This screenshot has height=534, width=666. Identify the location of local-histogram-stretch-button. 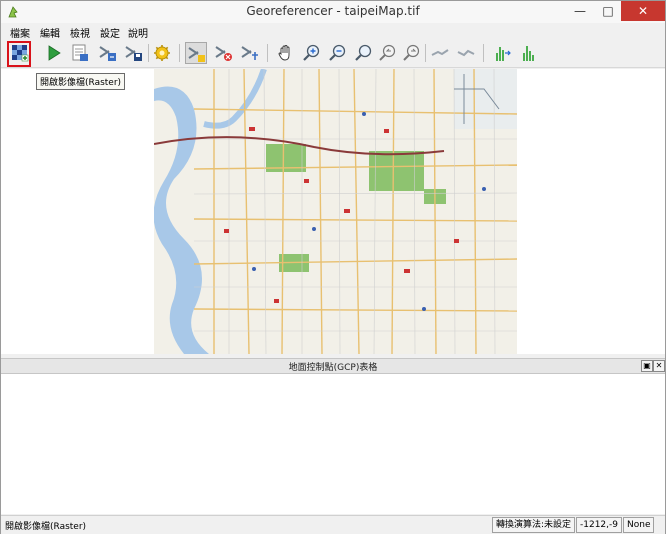
(528, 53).